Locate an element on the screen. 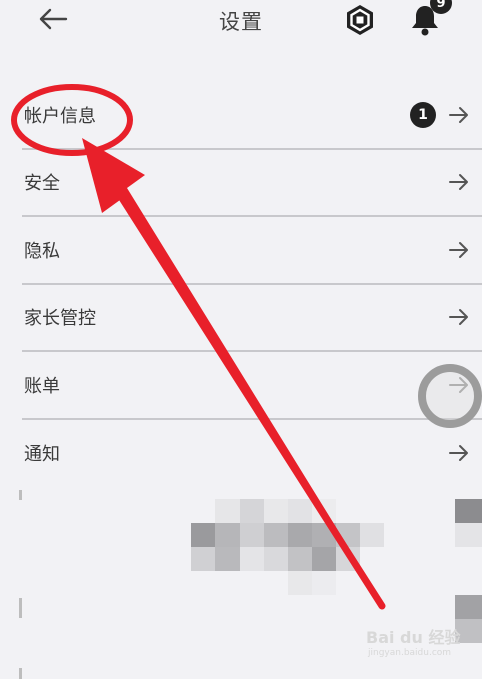 Image resolution: width=482 pixels, height=679 pixels. account-info-badge: 1 is located at coordinates (423, 114).